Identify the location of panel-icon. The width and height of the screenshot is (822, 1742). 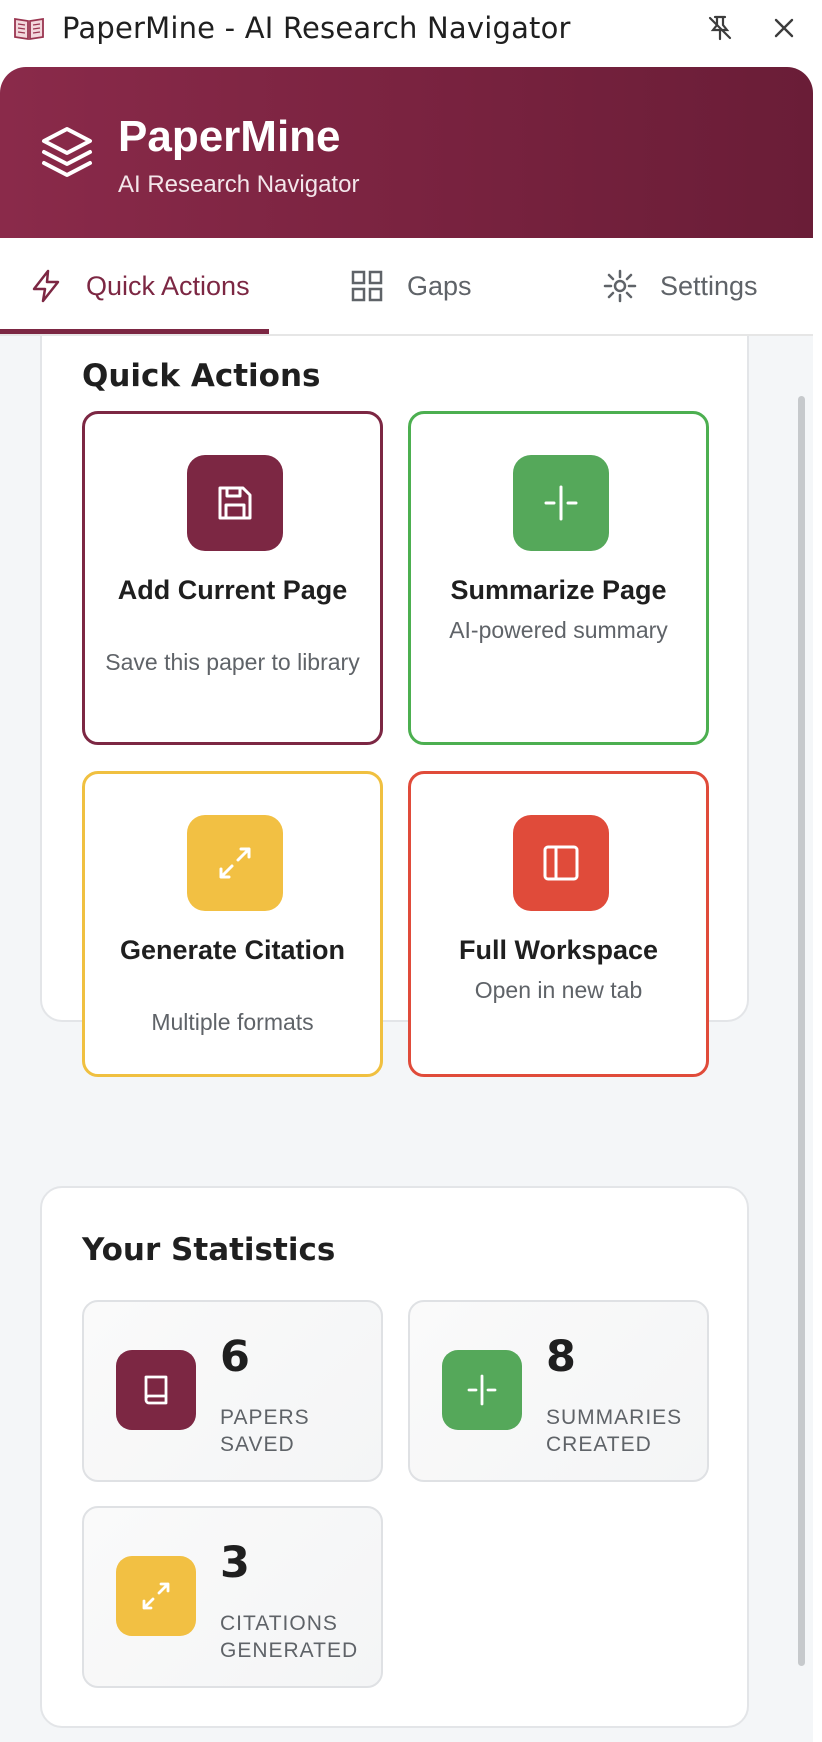
(561, 863).